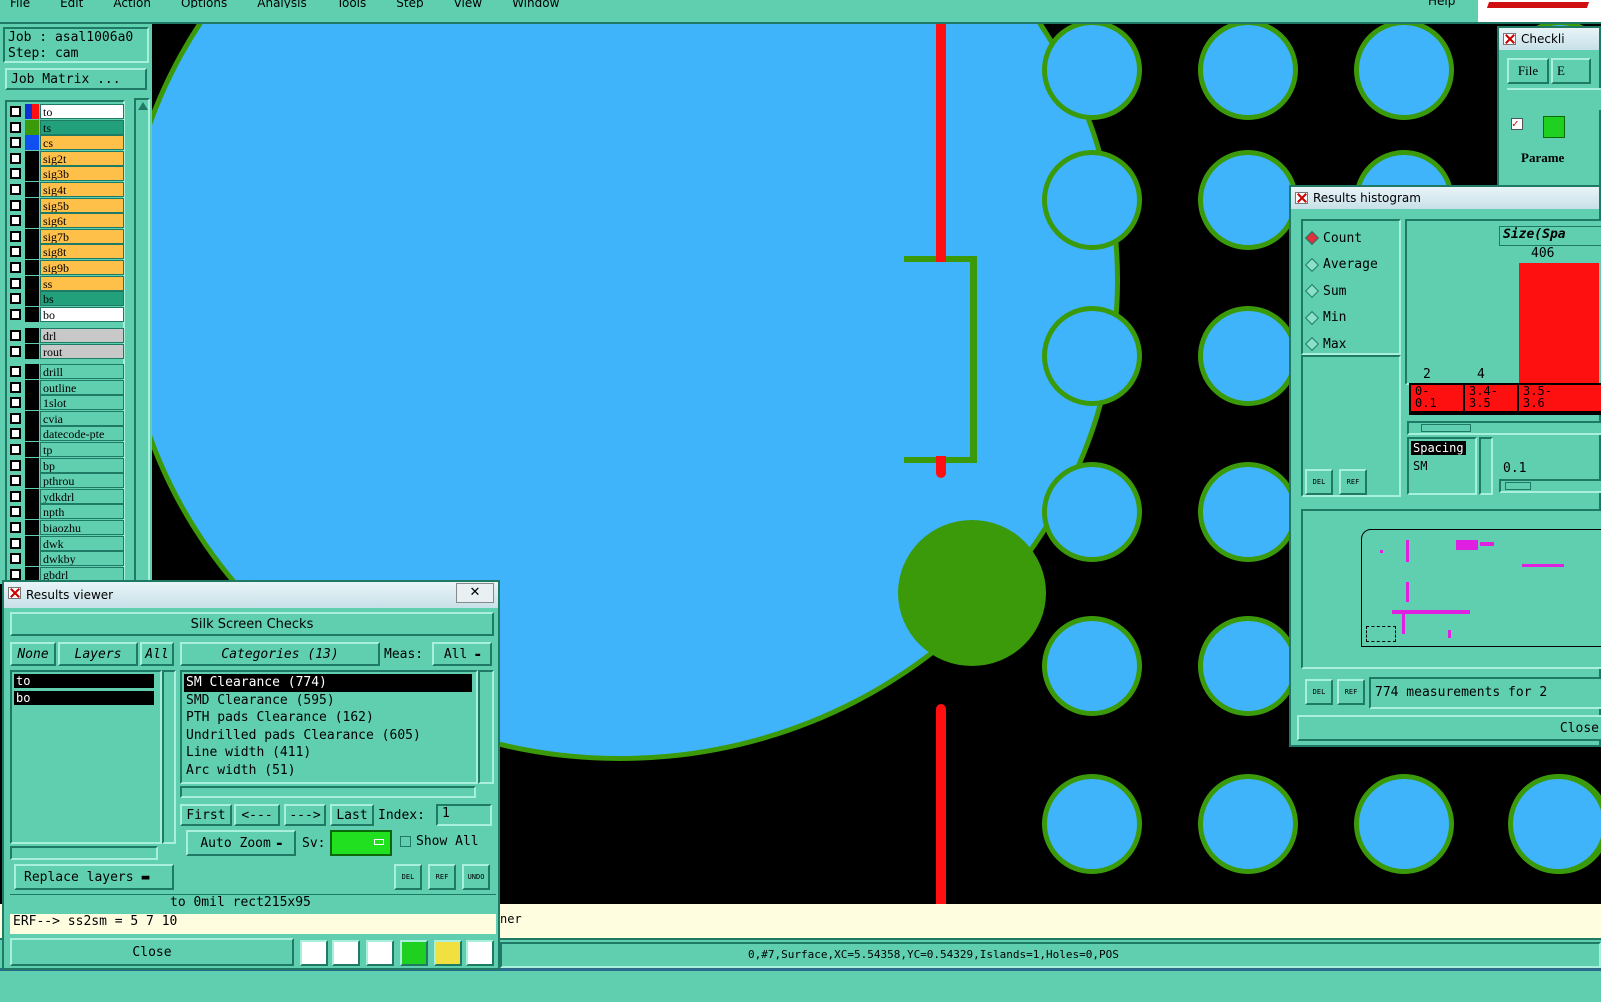  Describe the element at coordinates (1517, 124) in the screenshot. I see `check-icon: ✓` at that location.